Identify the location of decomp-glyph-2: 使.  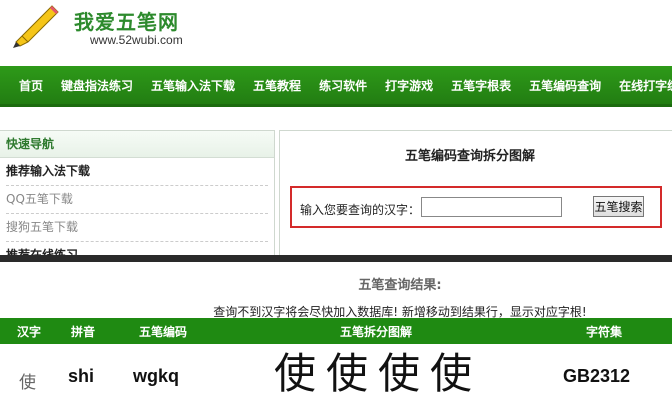
(347, 372).